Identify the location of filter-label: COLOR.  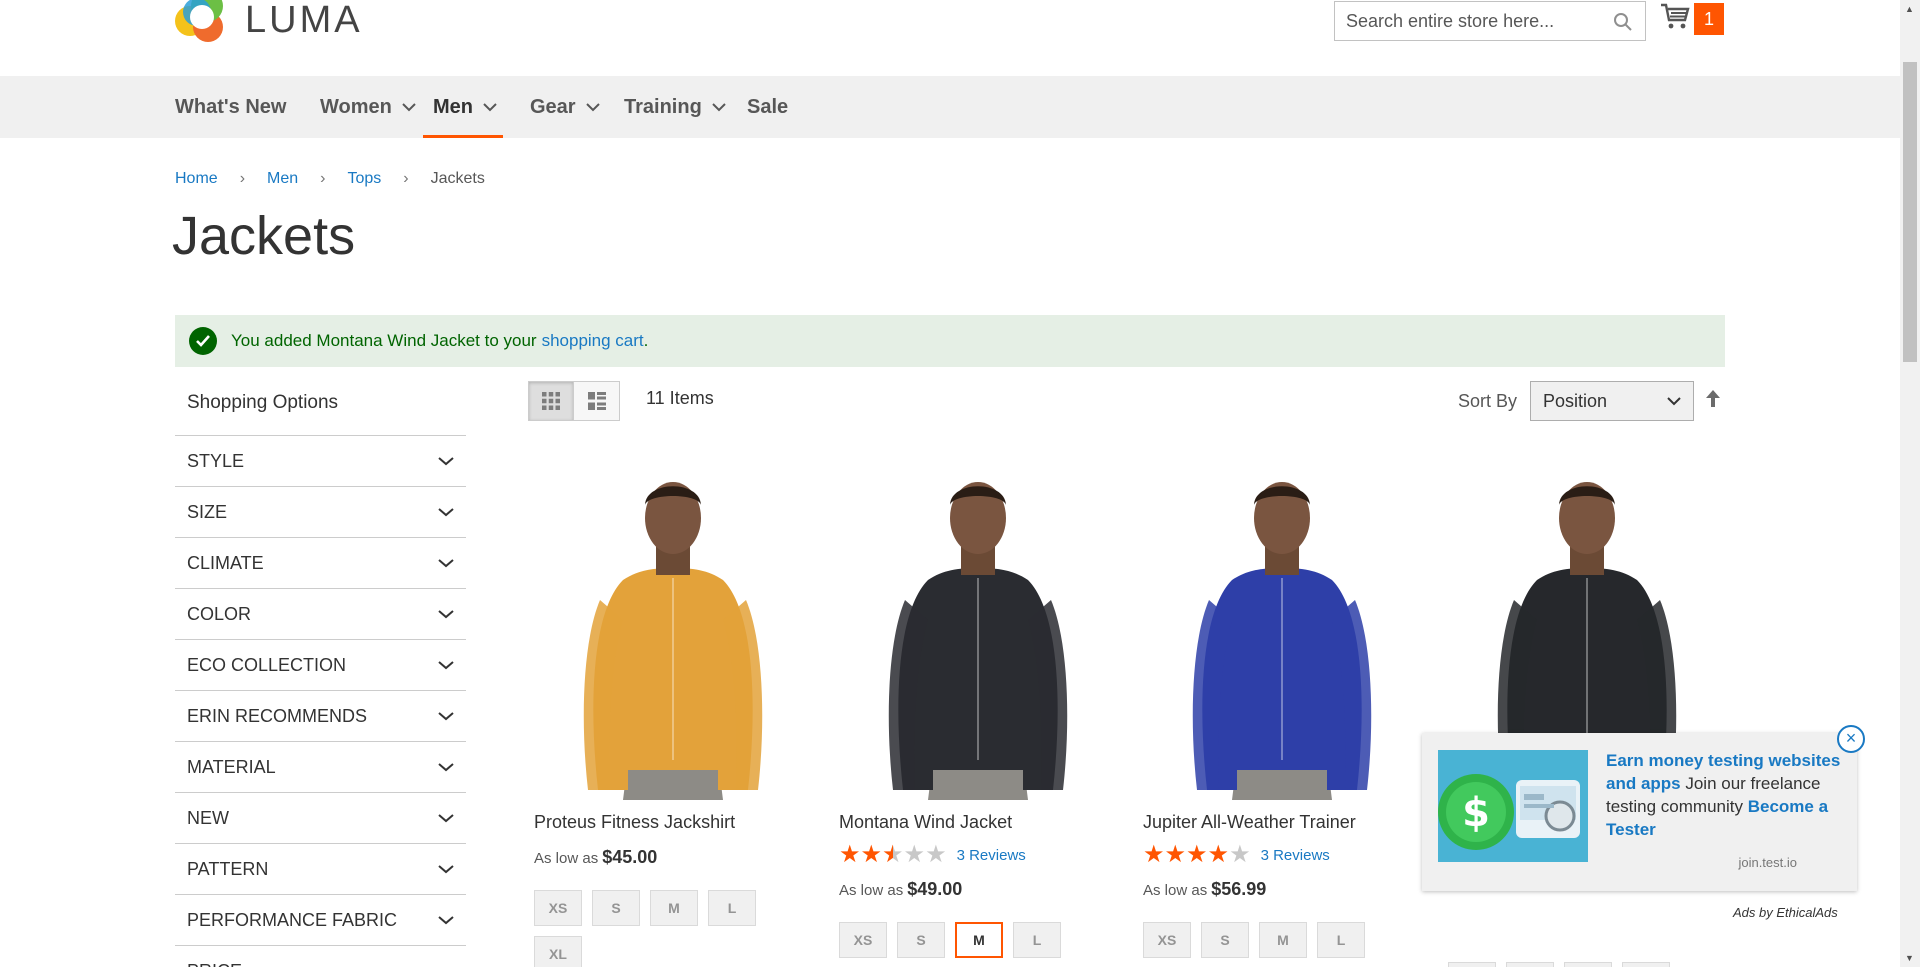
(219, 613).